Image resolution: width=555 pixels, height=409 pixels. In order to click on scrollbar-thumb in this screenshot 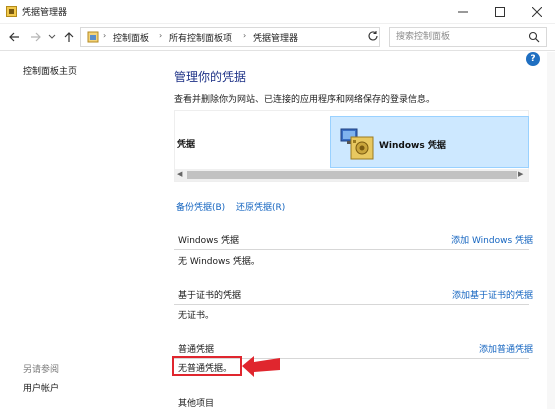, I will do `click(352, 175)`.